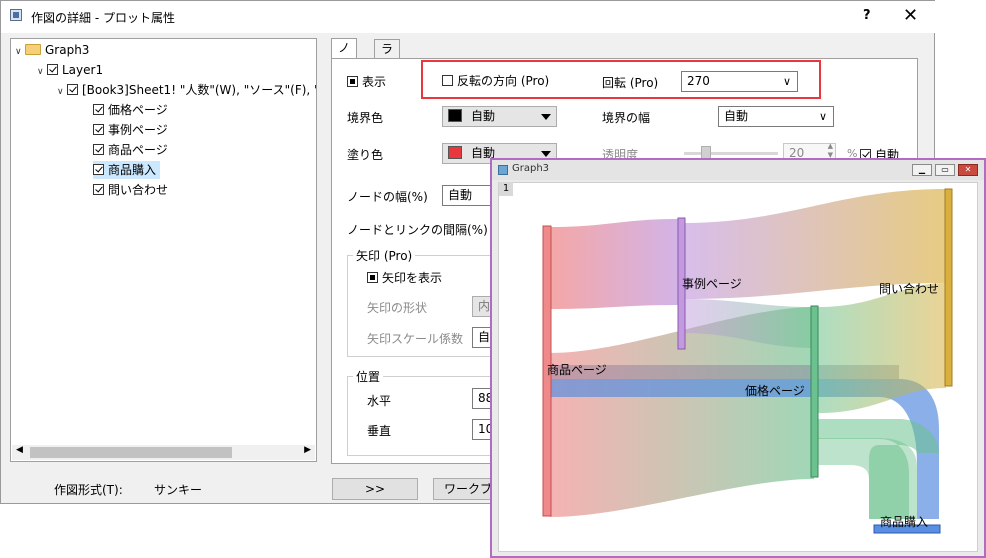 Image resolution: width=986 pixels, height=558 pixels. I want to click on vertical-label: 垂直, so click(379, 431).